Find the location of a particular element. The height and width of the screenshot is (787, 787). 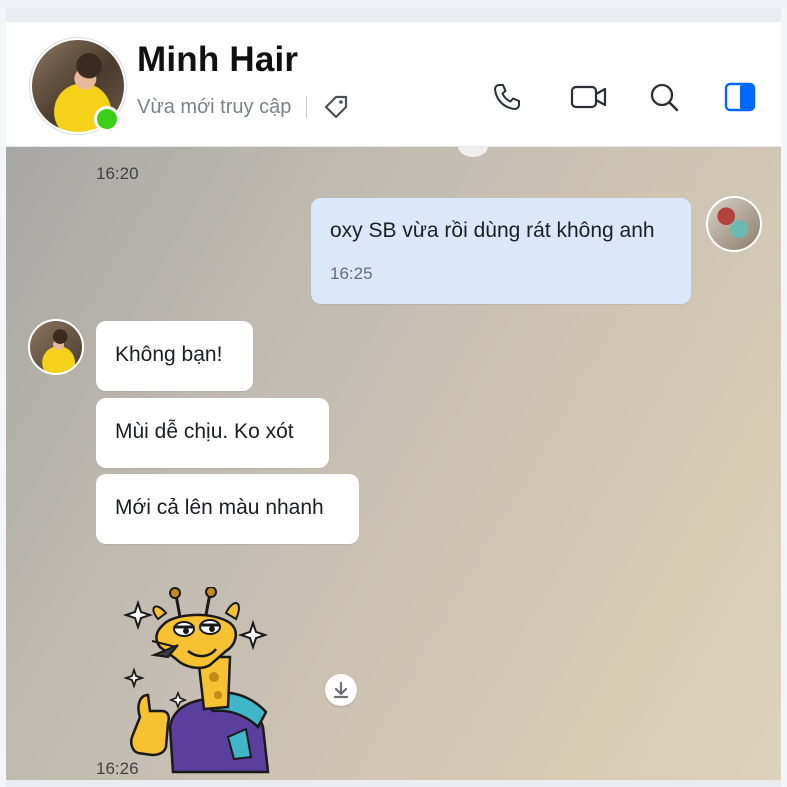

status-divider is located at coordinates (306, 107).